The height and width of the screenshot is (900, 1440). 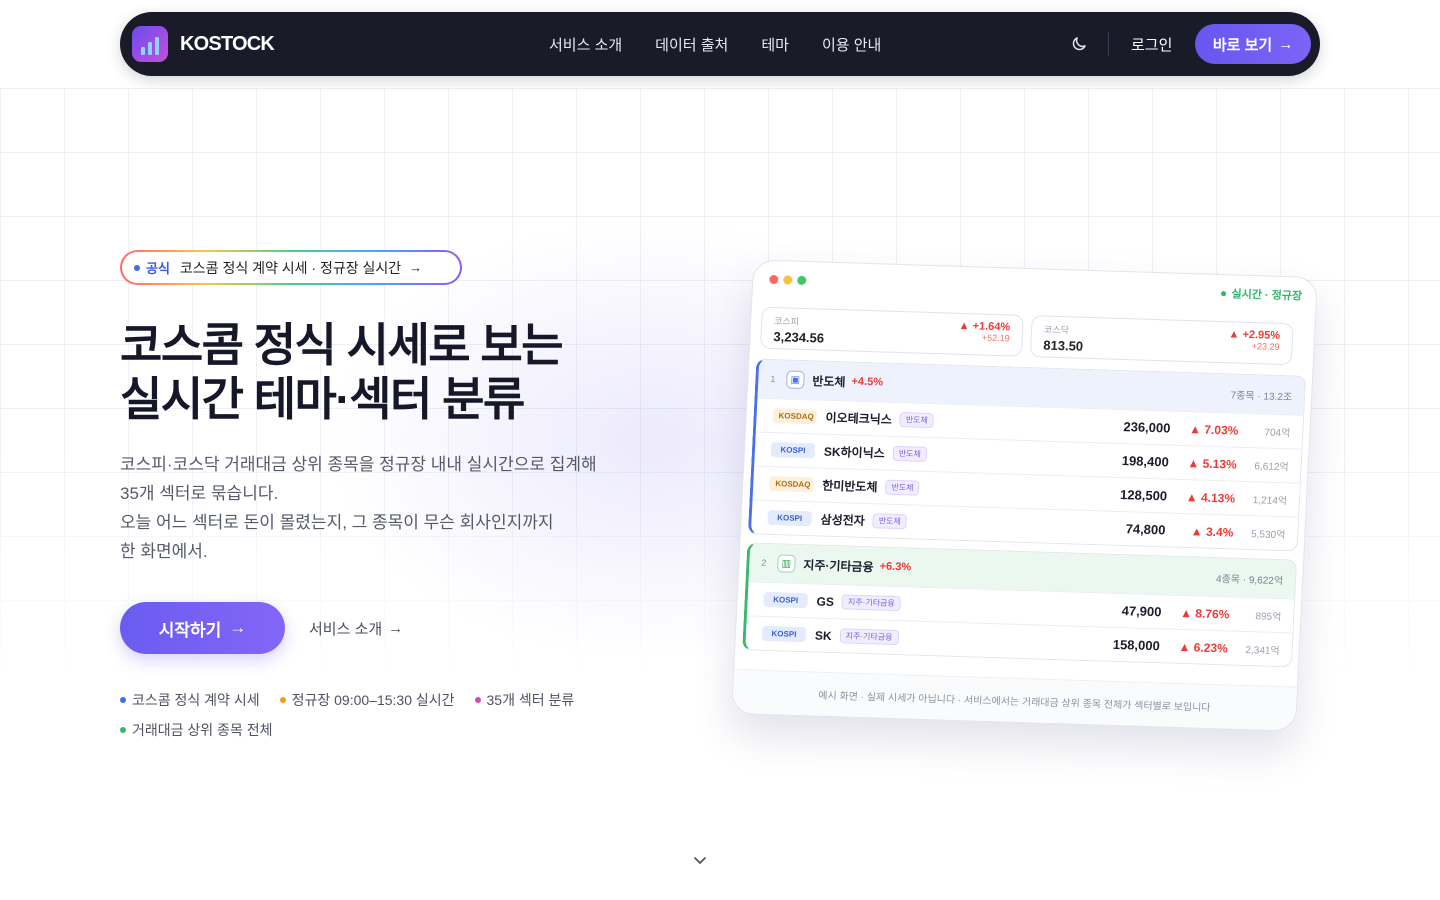 I want to click on stock-name: 삼성전자, so click(x=843, y=520).